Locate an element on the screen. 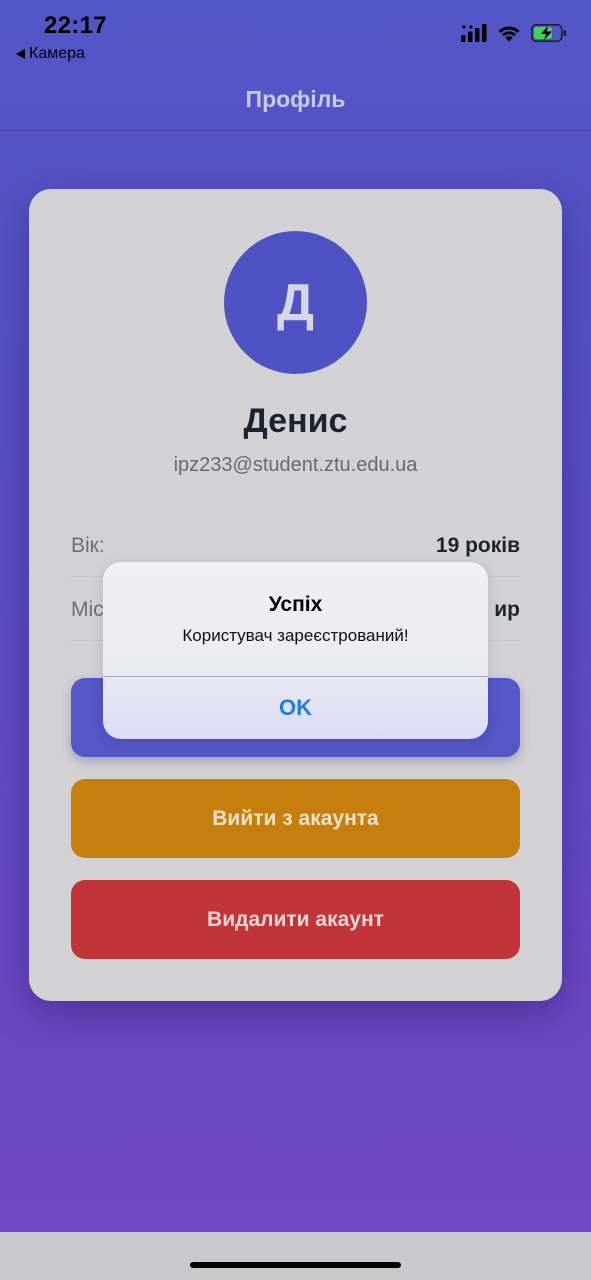  alert-title: Успіх is located at coordinates (295, 604).